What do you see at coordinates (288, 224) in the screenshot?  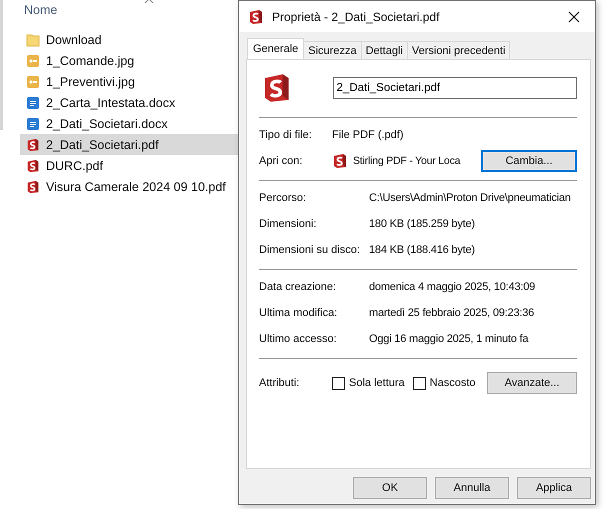 I see `field-label: Dimensioni:` at bounding box center [288, 224].